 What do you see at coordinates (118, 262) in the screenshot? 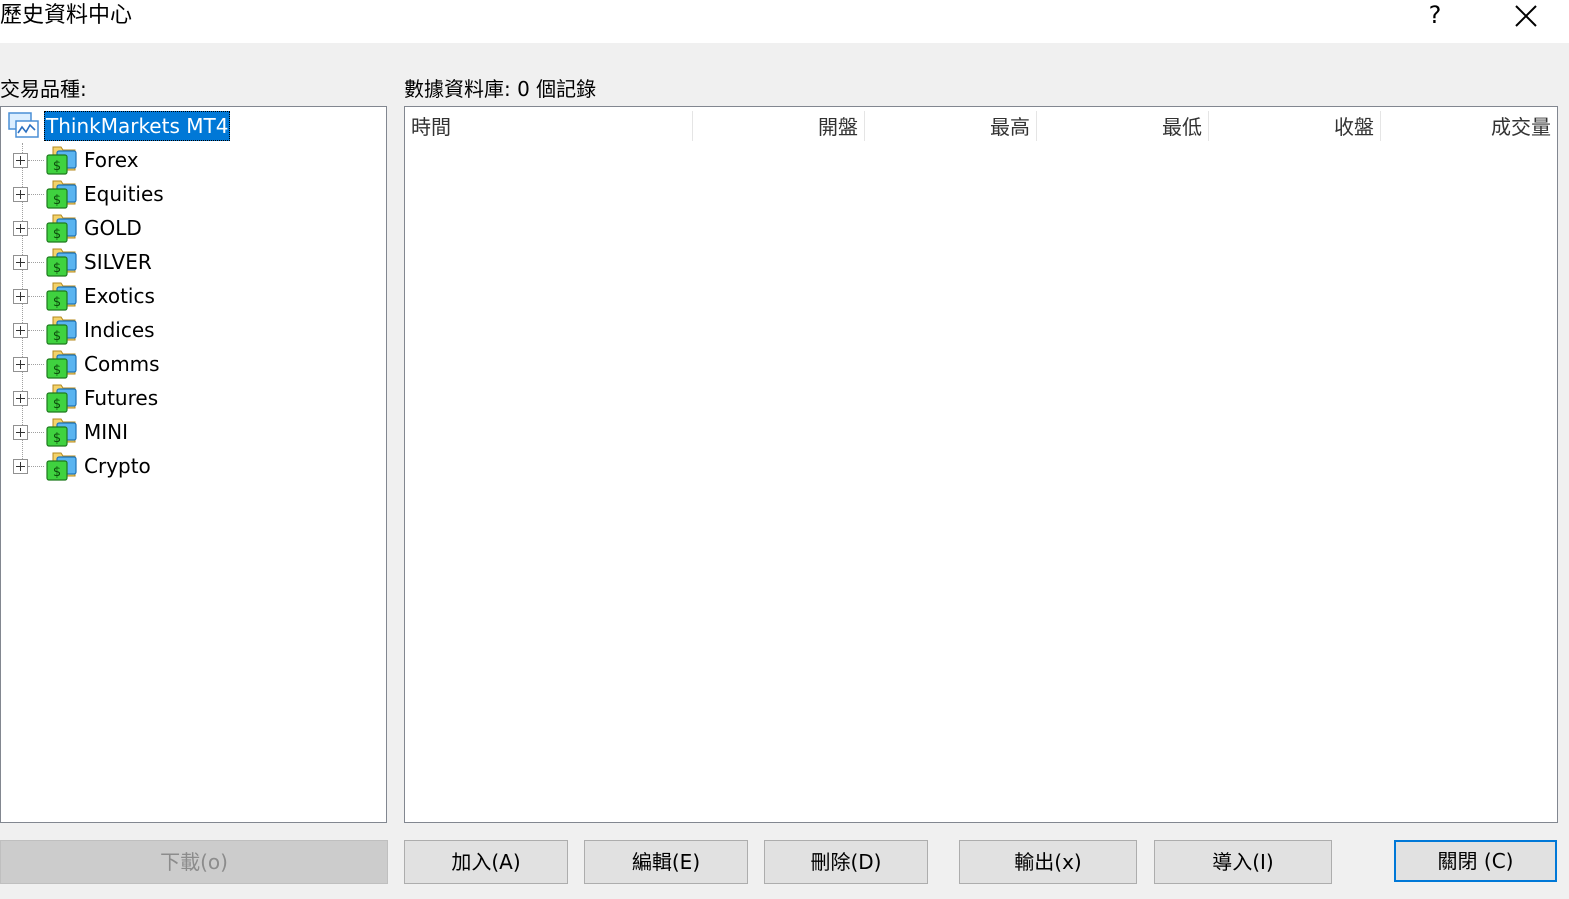
I see `tree-group-label: SILVER` at bounding box center [118, 262].